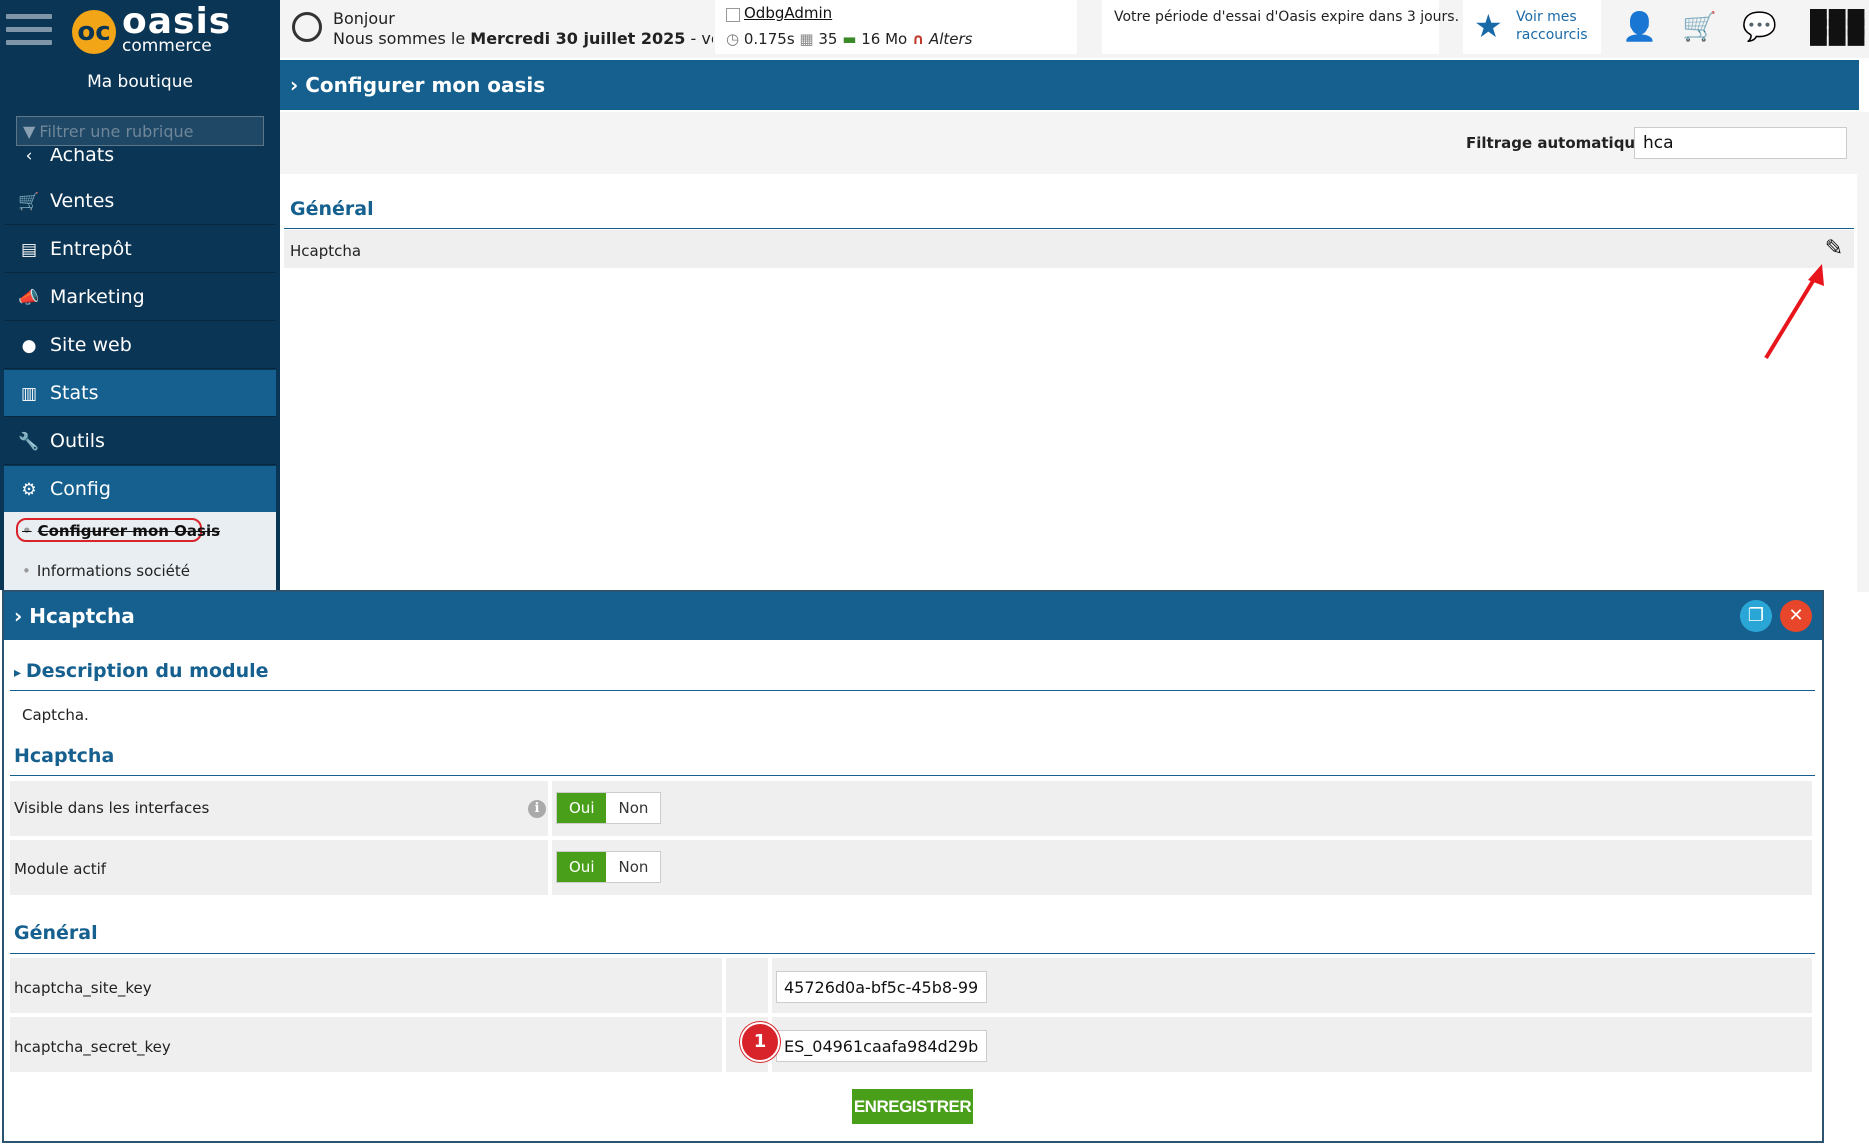  What do you see at coordinates (828, 39) in the screenshot?
I see `debug-queries: 35` at bounding box center [828, 39].